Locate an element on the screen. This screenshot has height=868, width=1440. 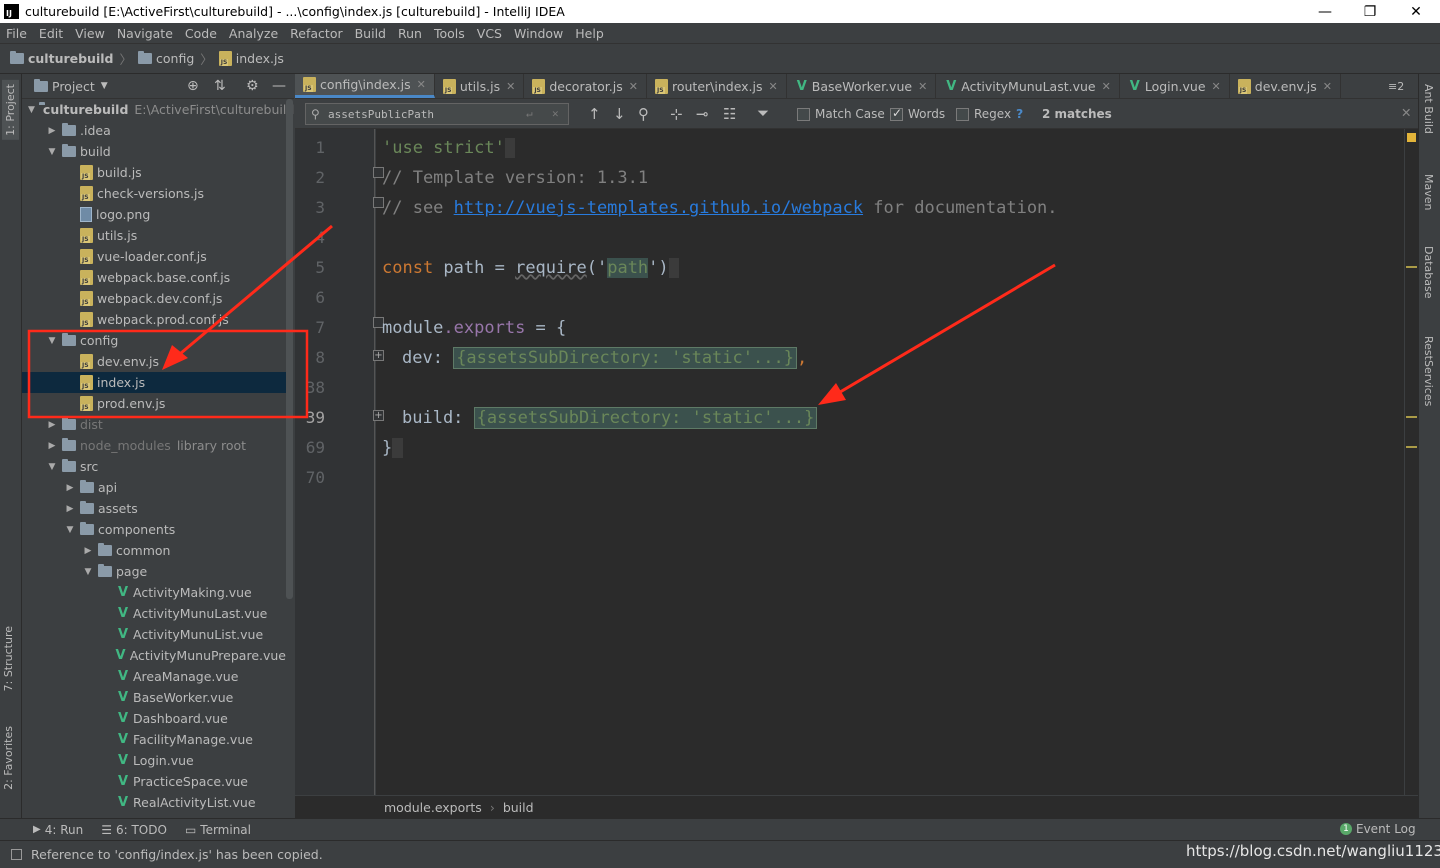
menu-window: Window is located at coordinates (538, 33).